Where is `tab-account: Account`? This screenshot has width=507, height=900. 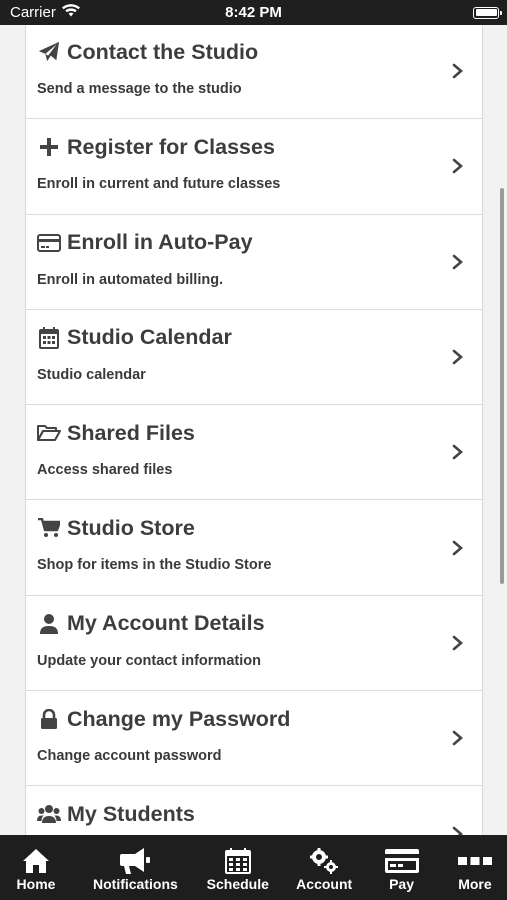 tab-account: Account is located at coordinates (324, 867).